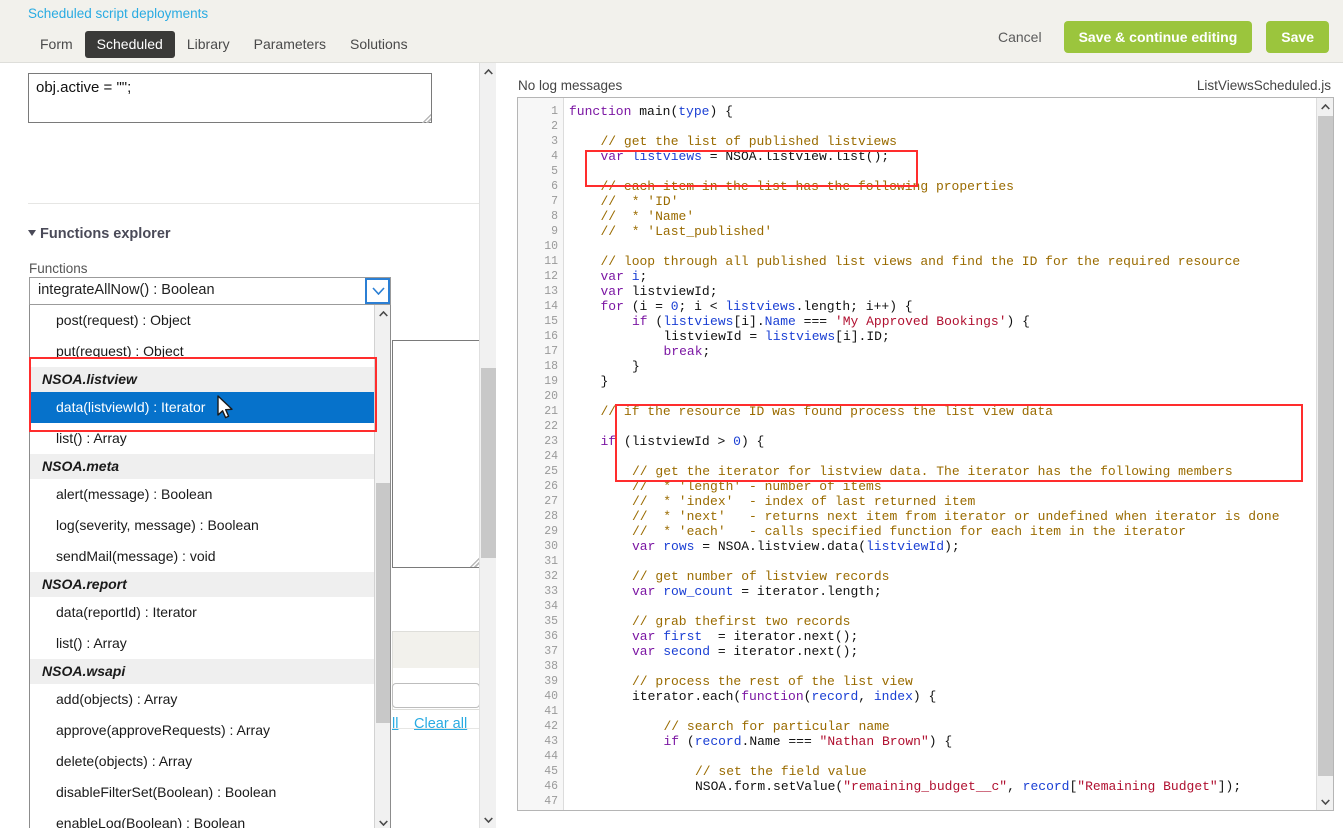  What do you see at coordinates (377, 291) in the screenshot?
I see `chevron-down-icon` at bounding box center [377, 291].